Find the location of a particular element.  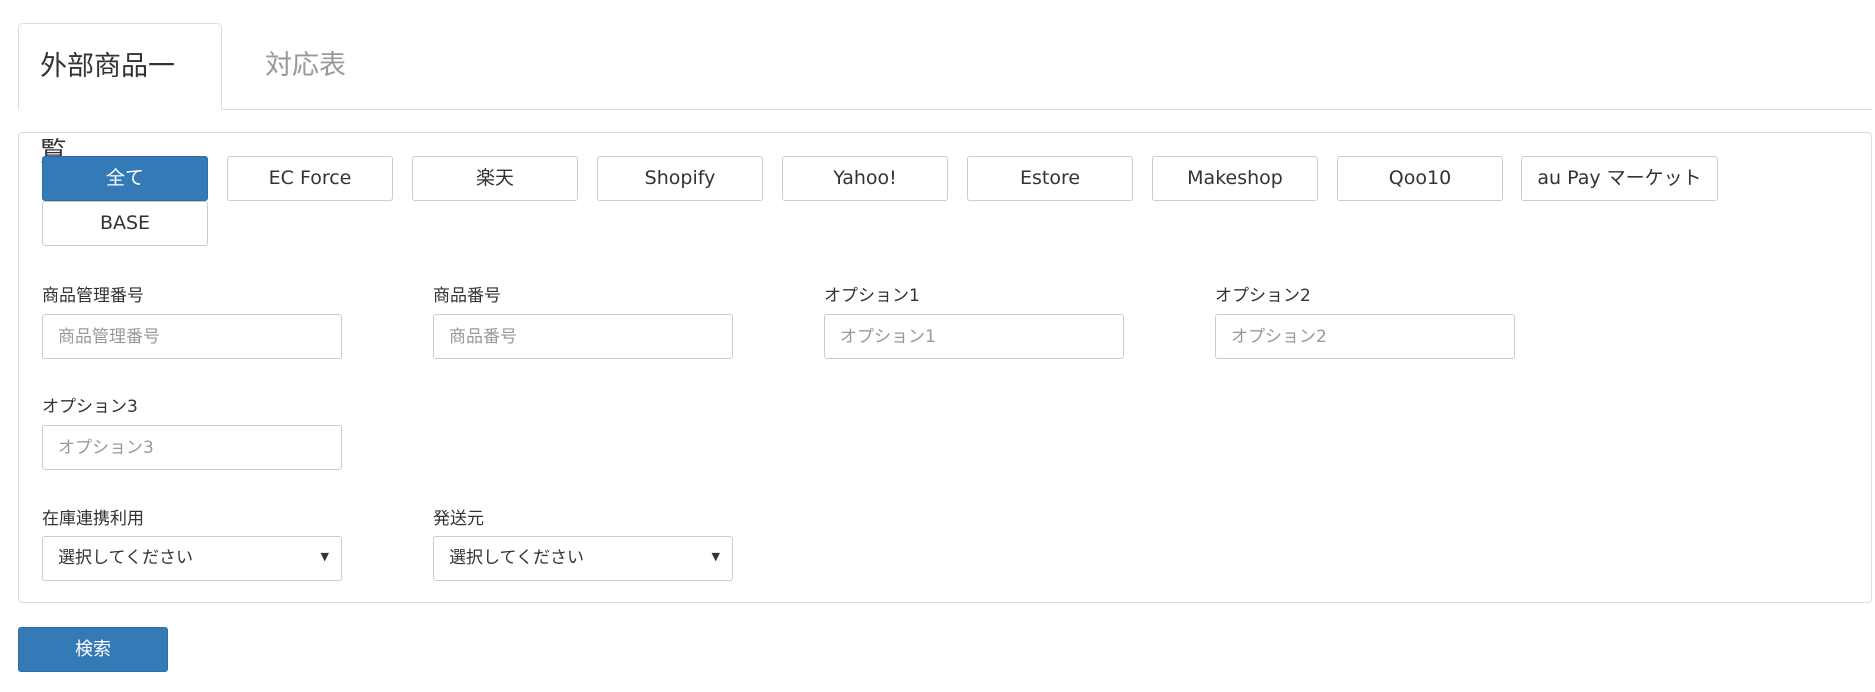

option2-label: オプション2 is located at coordinates (1263, 296).